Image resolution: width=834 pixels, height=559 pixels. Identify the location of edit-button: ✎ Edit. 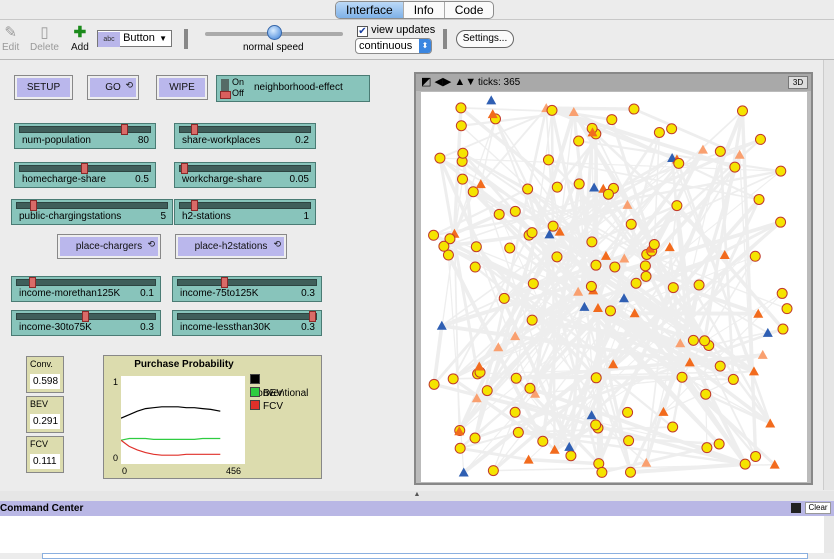
(10, 38).